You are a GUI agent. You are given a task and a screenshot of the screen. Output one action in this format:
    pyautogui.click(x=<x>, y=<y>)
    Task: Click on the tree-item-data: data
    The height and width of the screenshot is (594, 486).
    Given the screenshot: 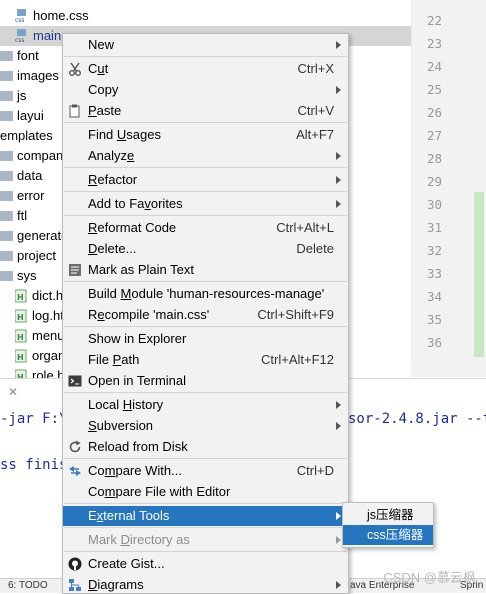 What is the action you would take?
    pyautogui.click(x=21, y=176)
    